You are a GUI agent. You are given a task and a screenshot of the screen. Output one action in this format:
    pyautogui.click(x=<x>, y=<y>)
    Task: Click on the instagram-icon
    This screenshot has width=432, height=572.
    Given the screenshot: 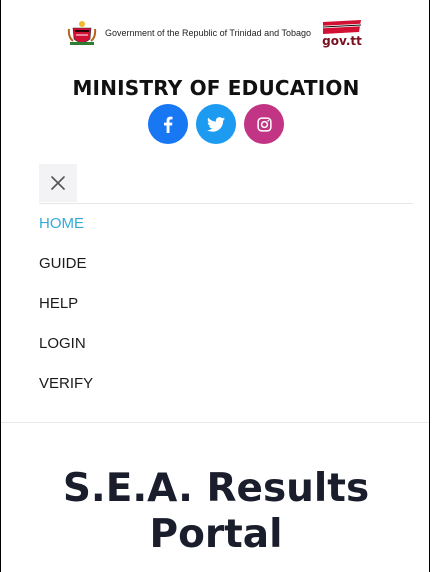 What is the action you would take?
    pyautogui.click(x=264, y=124)
    